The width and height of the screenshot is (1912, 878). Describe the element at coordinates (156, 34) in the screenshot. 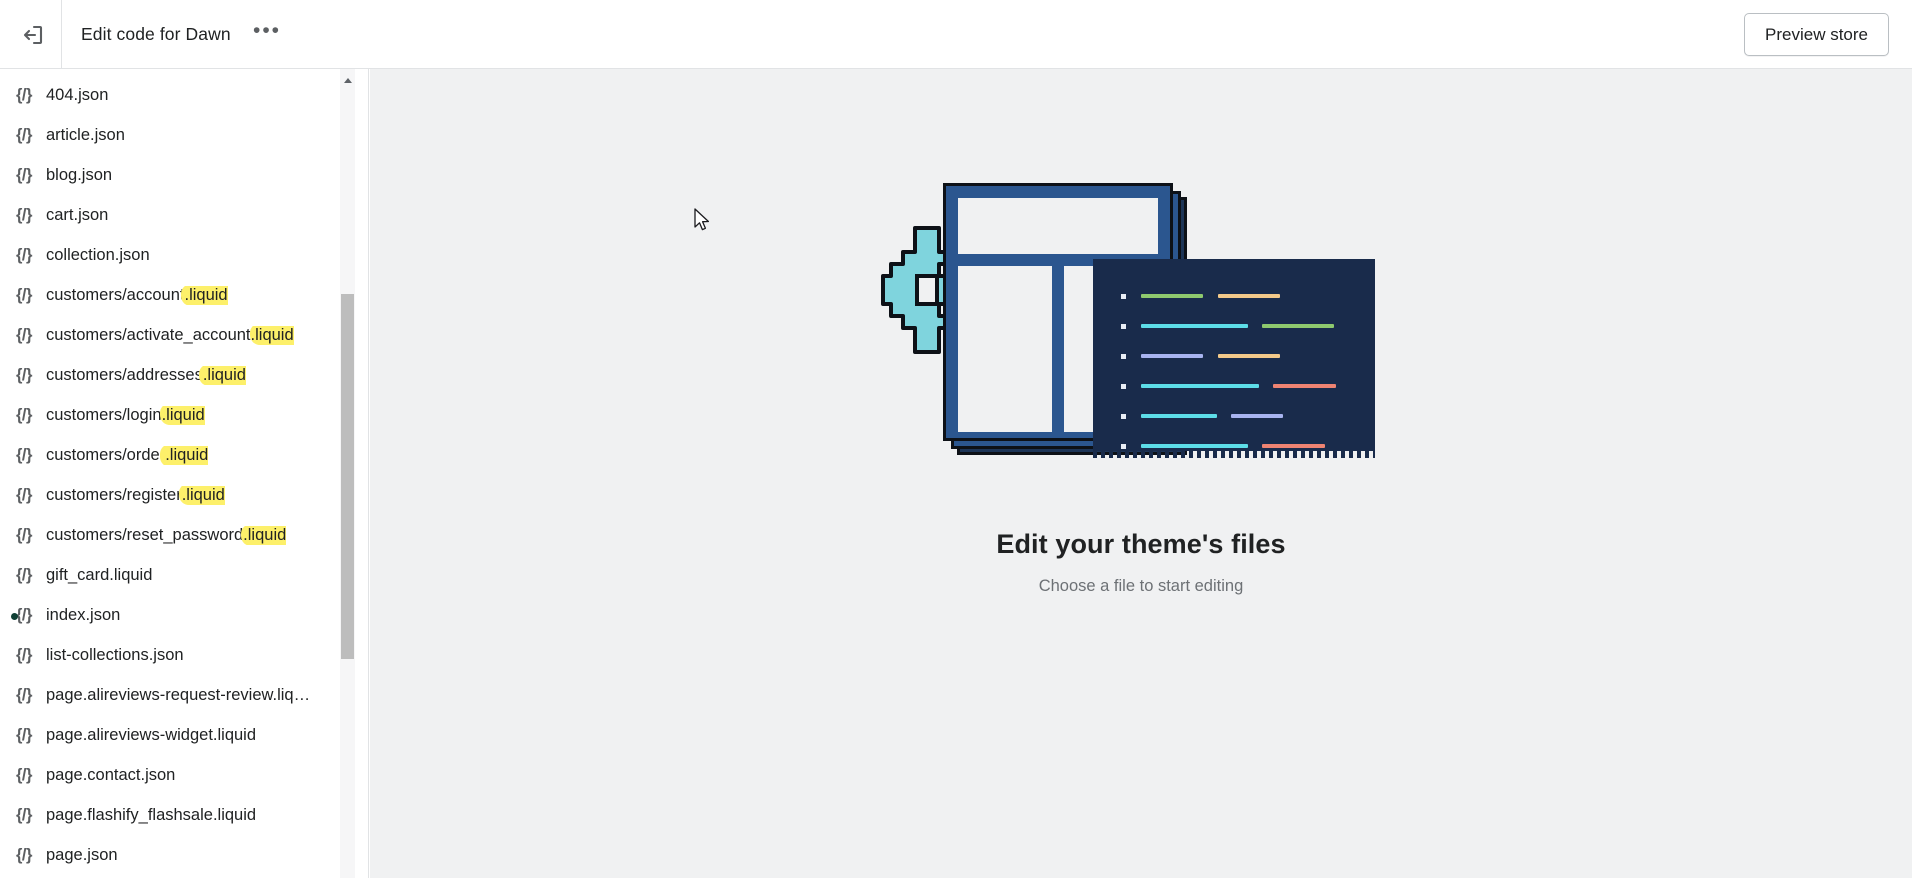

I see `page-title: Edit code for Dawn` at that location.